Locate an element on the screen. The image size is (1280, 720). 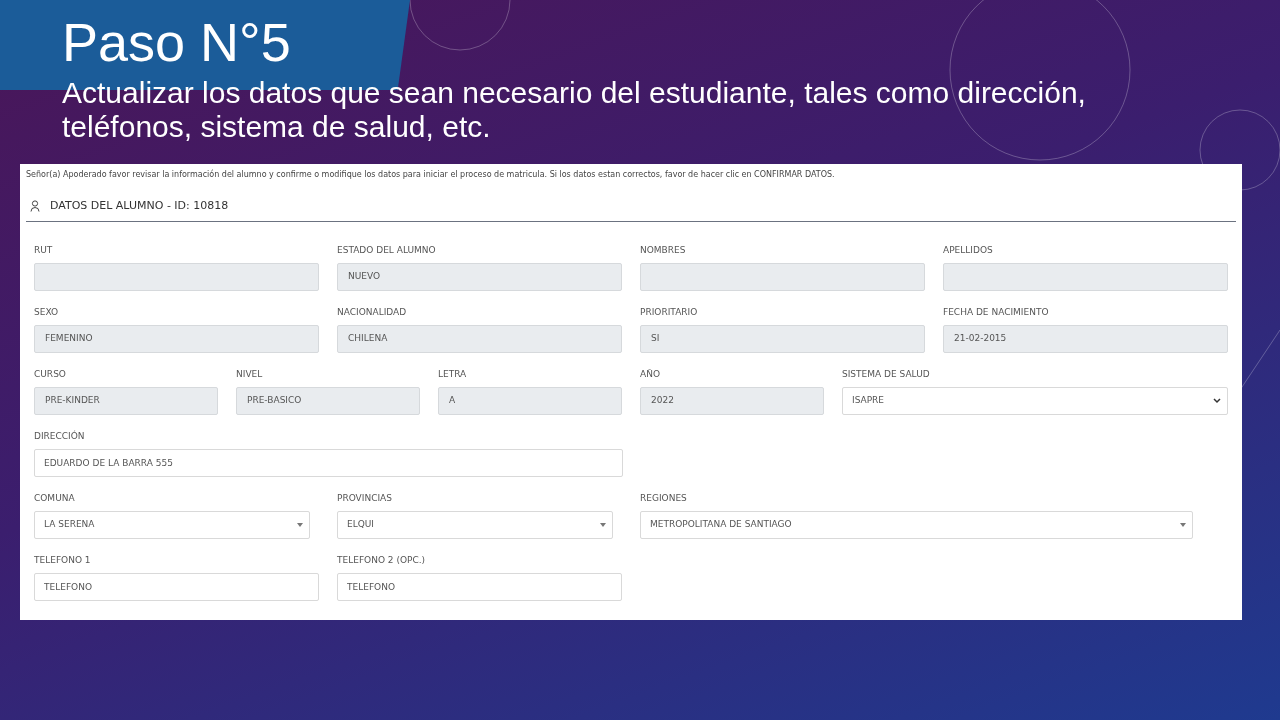
select-field: ELQUI is located at coordinates (475, 524).